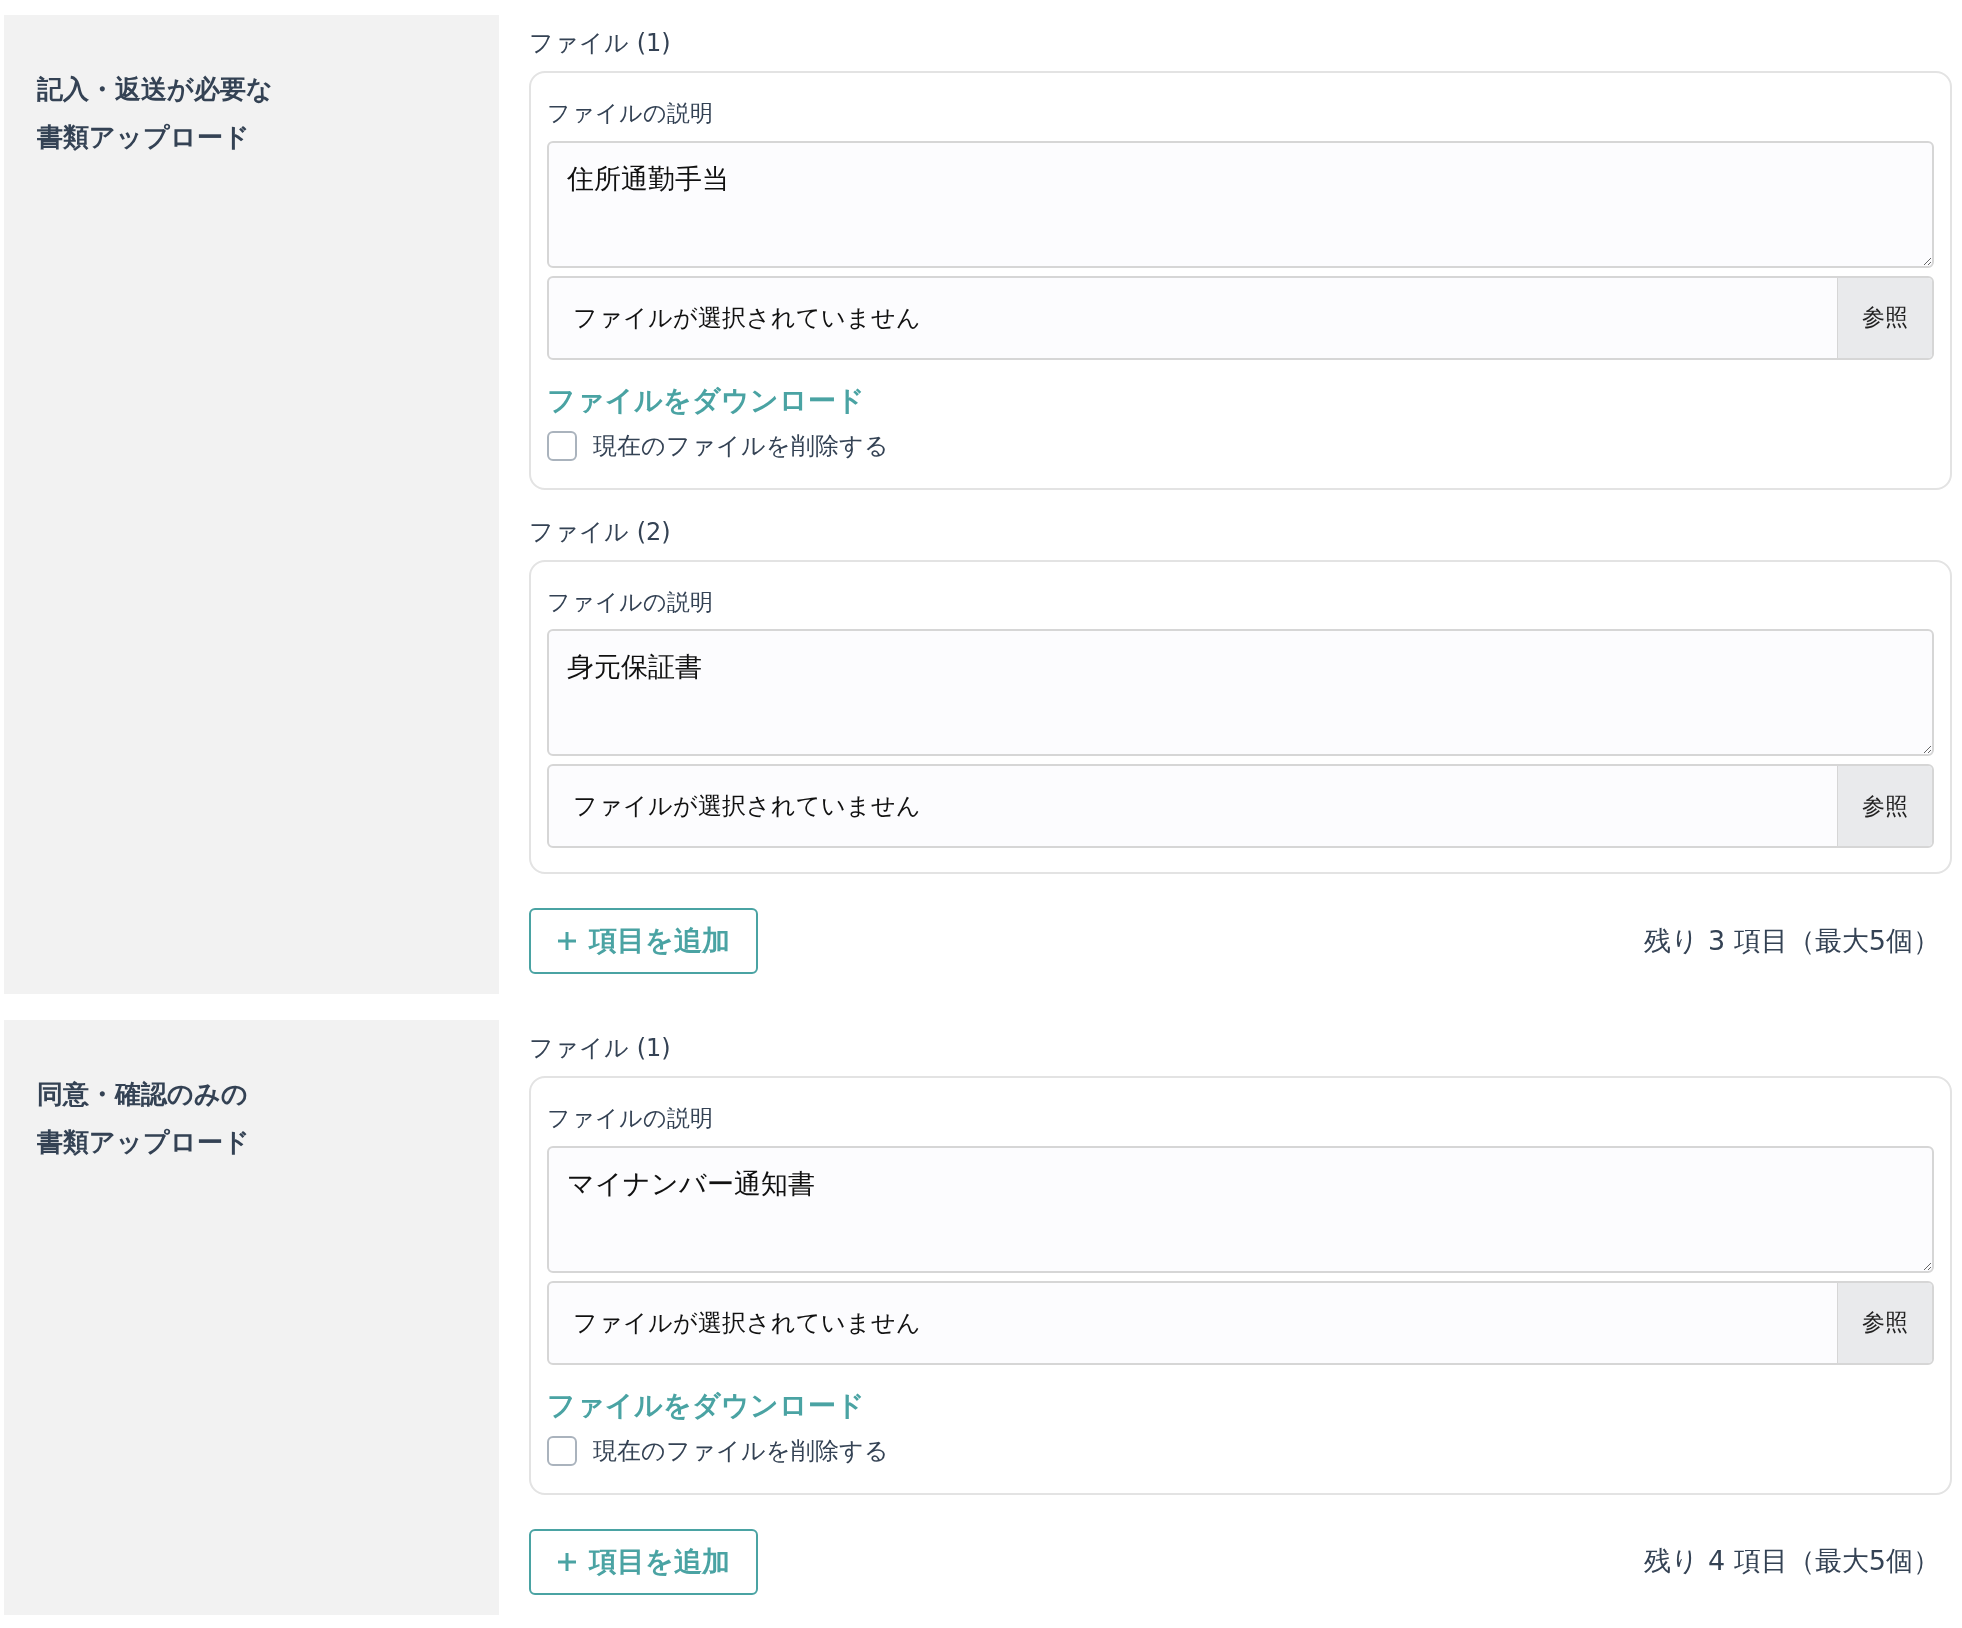 The image size is (1962, 1628). What do you see at coordinates (1792, 1561) in the screenshot?
I see `remaining-count: 残り 4 項目（最大5個）` at bounding box center [1792, 1561].